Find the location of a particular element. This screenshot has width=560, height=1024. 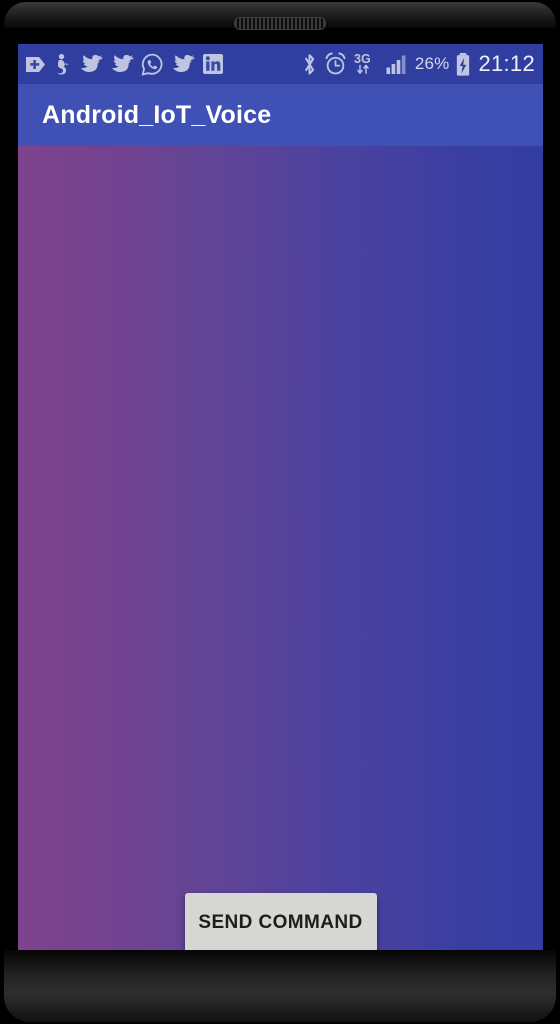

signal-bars-icon is located at coordinates (396, 64).